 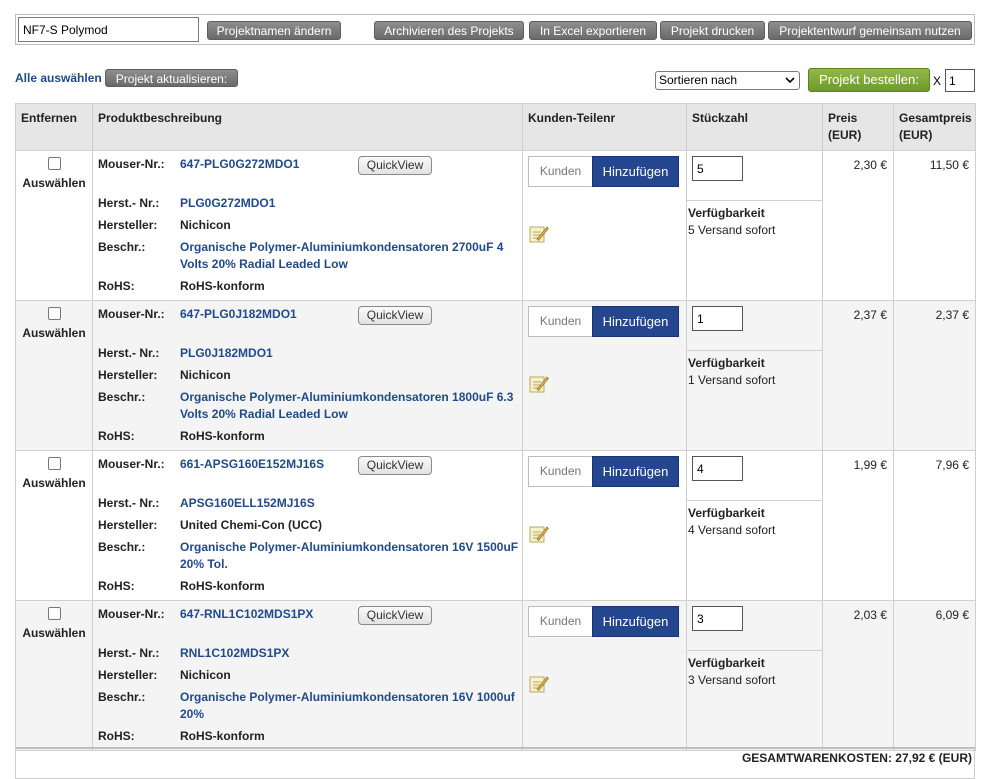 I want to click on summary-bar: GESAMTWARENKOSTEN: 27,92 € (EUR), so click(x=495, y=763).